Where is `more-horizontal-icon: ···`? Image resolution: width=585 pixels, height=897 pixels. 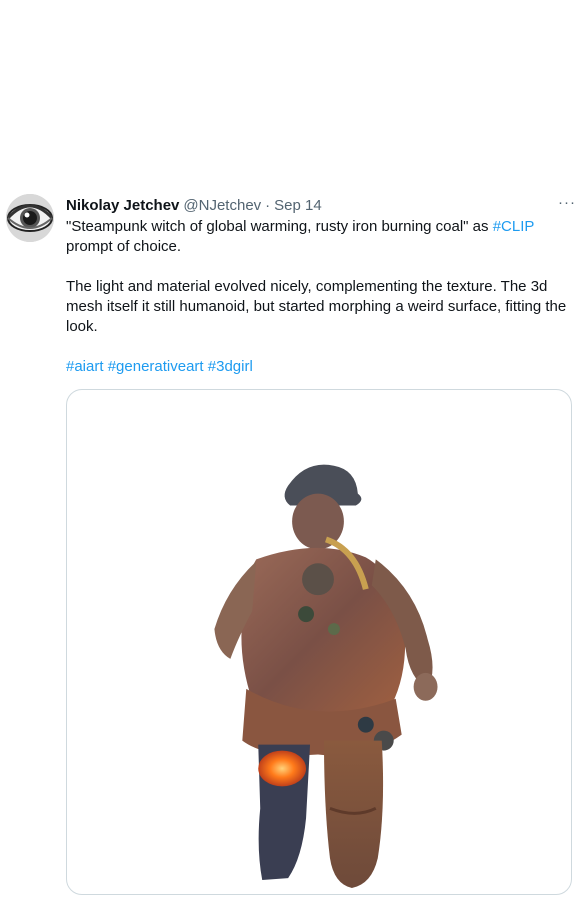
more-horizontal-icon: ··· is located at coordinates (567, 203).